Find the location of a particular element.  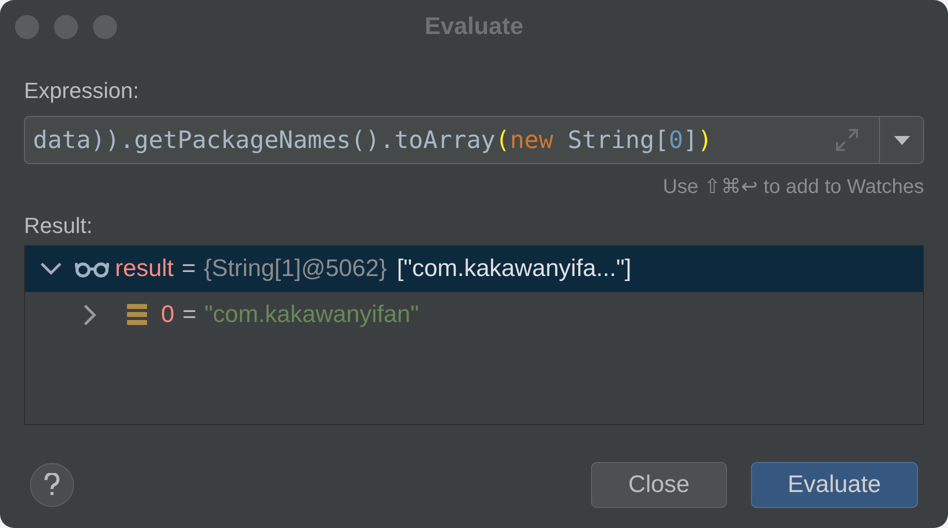

variable-value: "com.kakawanyifan" is located at coordinates (311, 315).